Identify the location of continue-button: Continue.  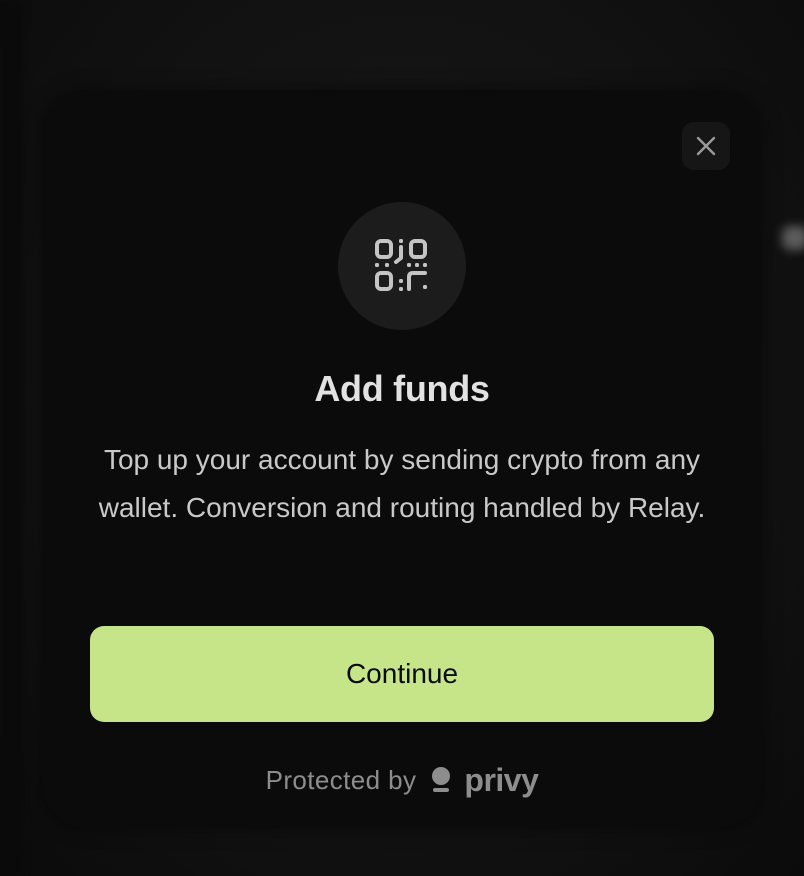
(402, 674).